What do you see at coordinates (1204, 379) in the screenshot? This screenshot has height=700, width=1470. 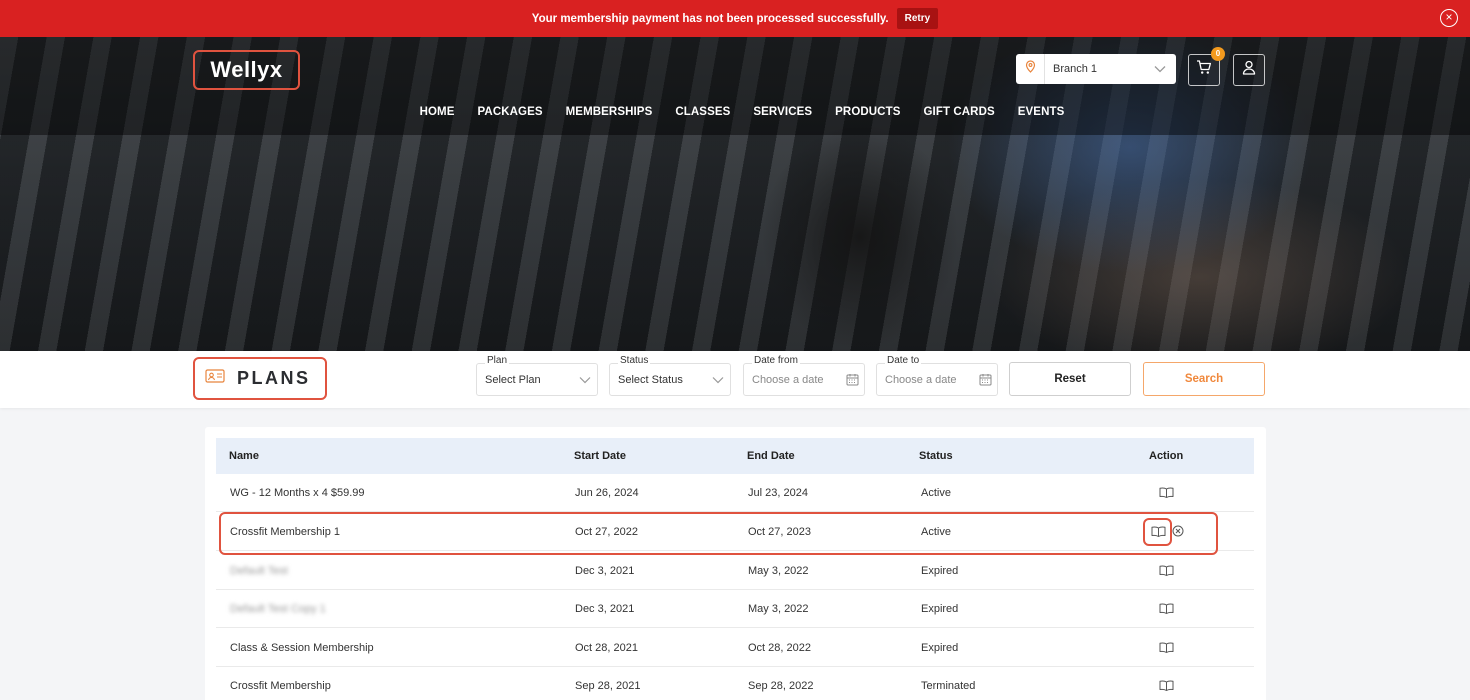 I see `search-button: Search` at bounding box center [1204, 379].